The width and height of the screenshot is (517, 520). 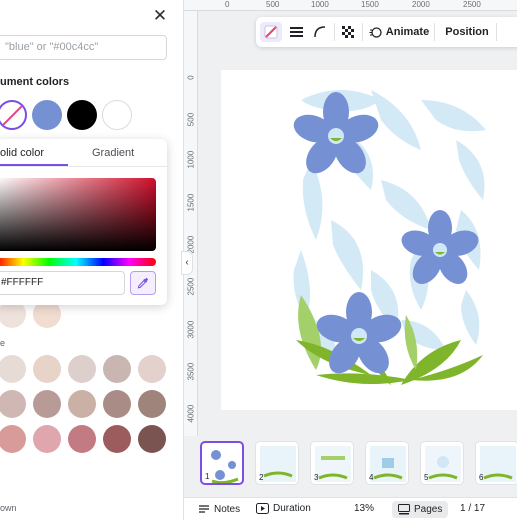 What do you see at coordinates (371, 477) in the screenshot?
I see `thumbnail-number: 4` at bounding box center [371, 477].